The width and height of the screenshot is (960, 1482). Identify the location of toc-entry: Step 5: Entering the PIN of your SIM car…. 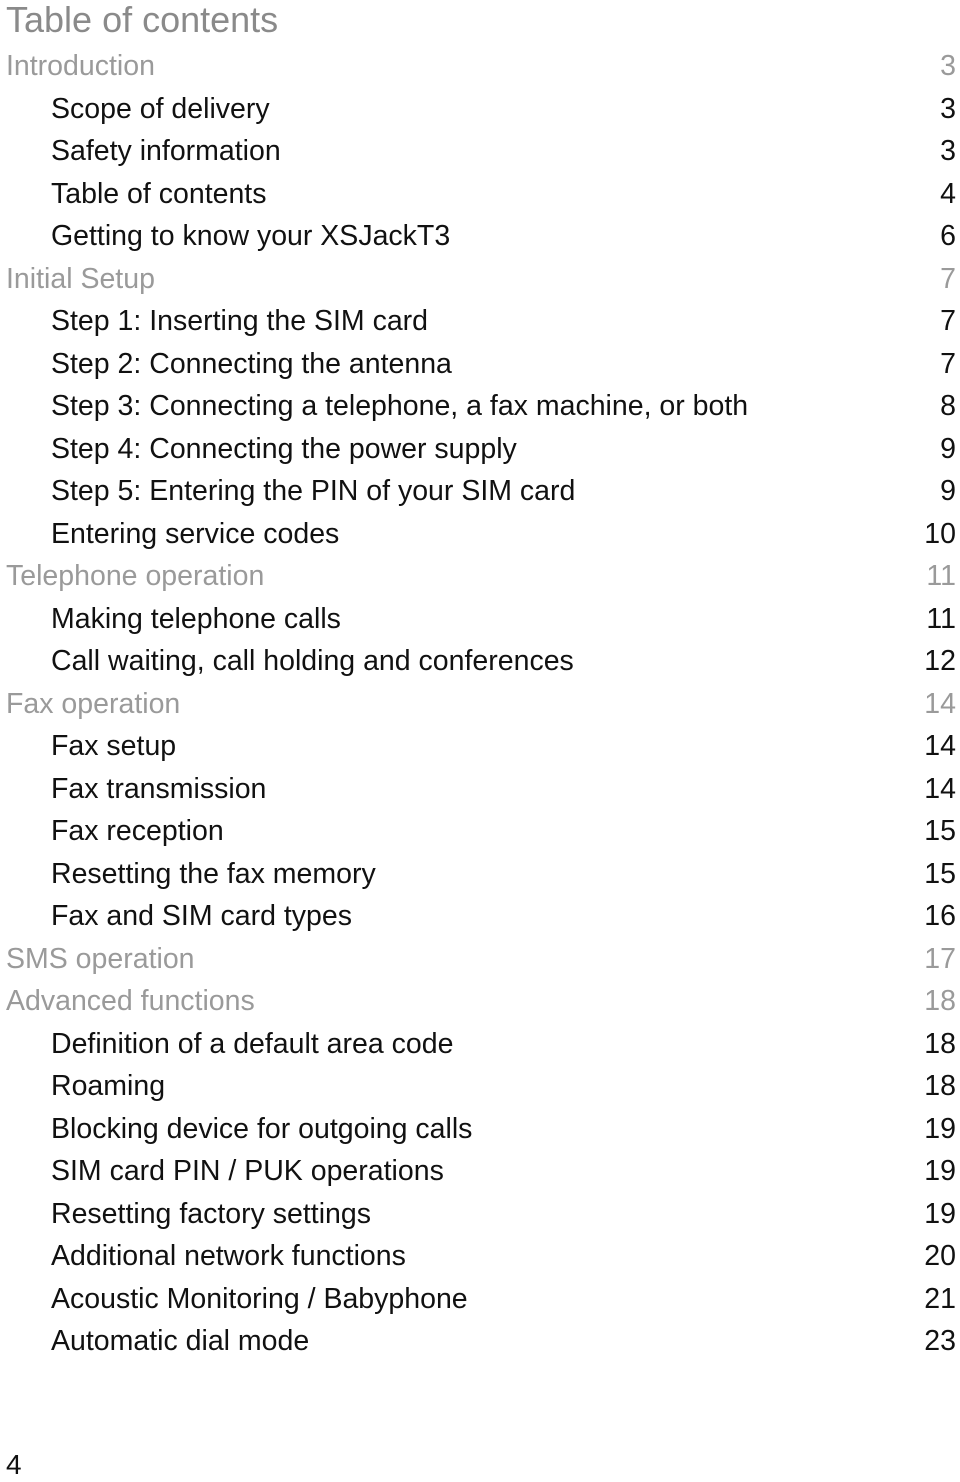
(478, 491).